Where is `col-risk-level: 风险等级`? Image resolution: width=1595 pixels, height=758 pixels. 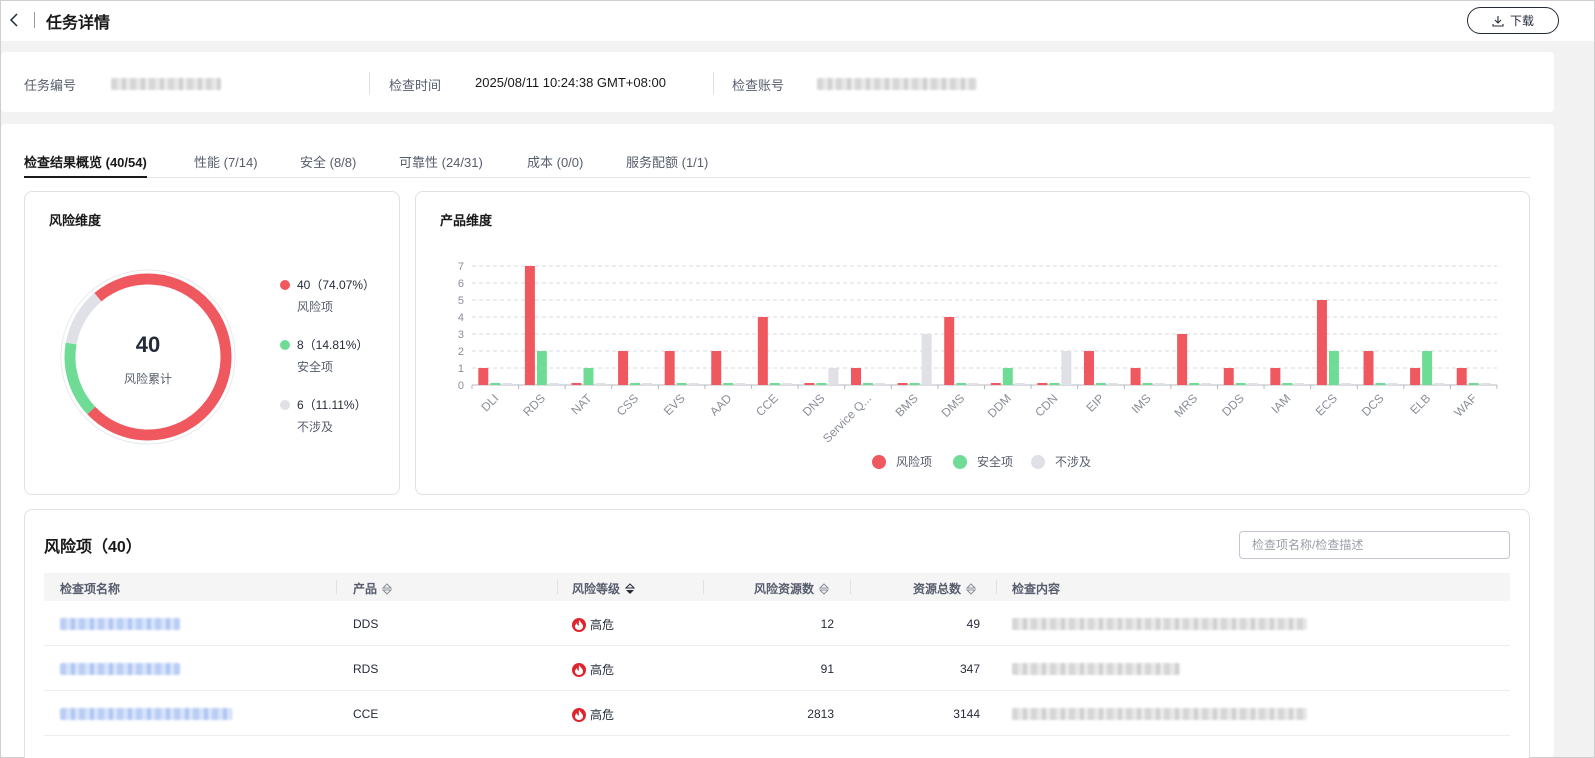 col-risk-level: 风险等级 is located at coordinates (604, 588).